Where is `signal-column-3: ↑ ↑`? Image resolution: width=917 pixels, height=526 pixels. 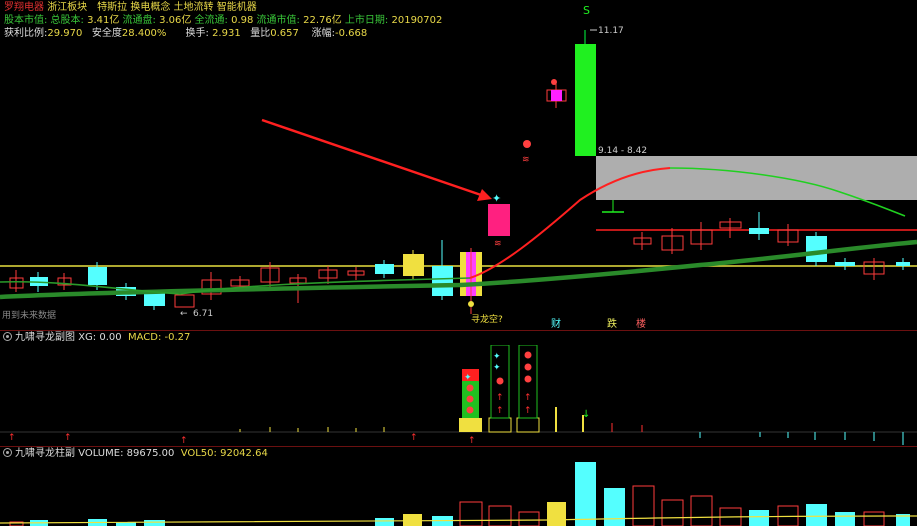 signal-column-3: ↑ ↑ is located at coordinates (528, 389).